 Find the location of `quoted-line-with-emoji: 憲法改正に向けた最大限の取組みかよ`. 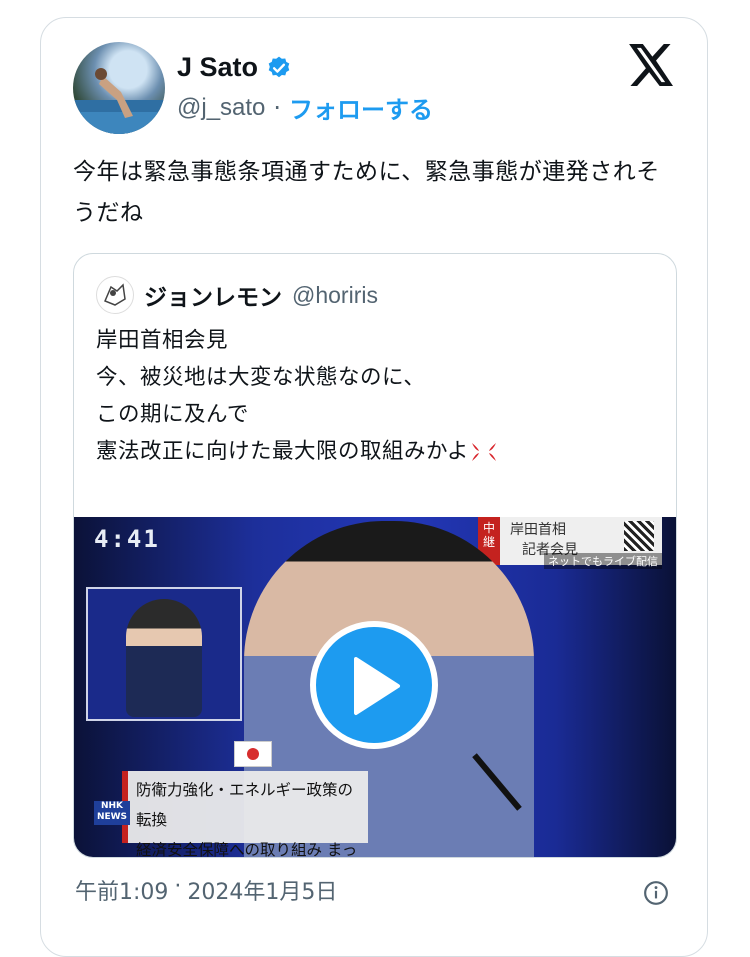

quoted-line-with-emoji: 憲法改正に向けた最大限の取組みかよ is located at coordinates (376, 451).